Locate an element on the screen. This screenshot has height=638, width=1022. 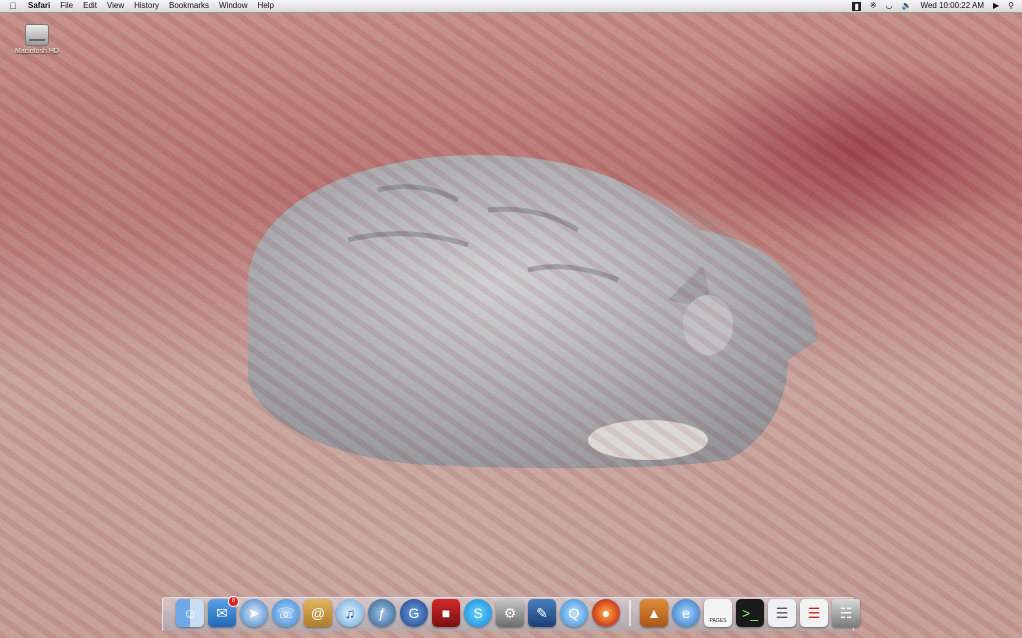
itunes-icon: ♫ is located at coordinates (350, 613).